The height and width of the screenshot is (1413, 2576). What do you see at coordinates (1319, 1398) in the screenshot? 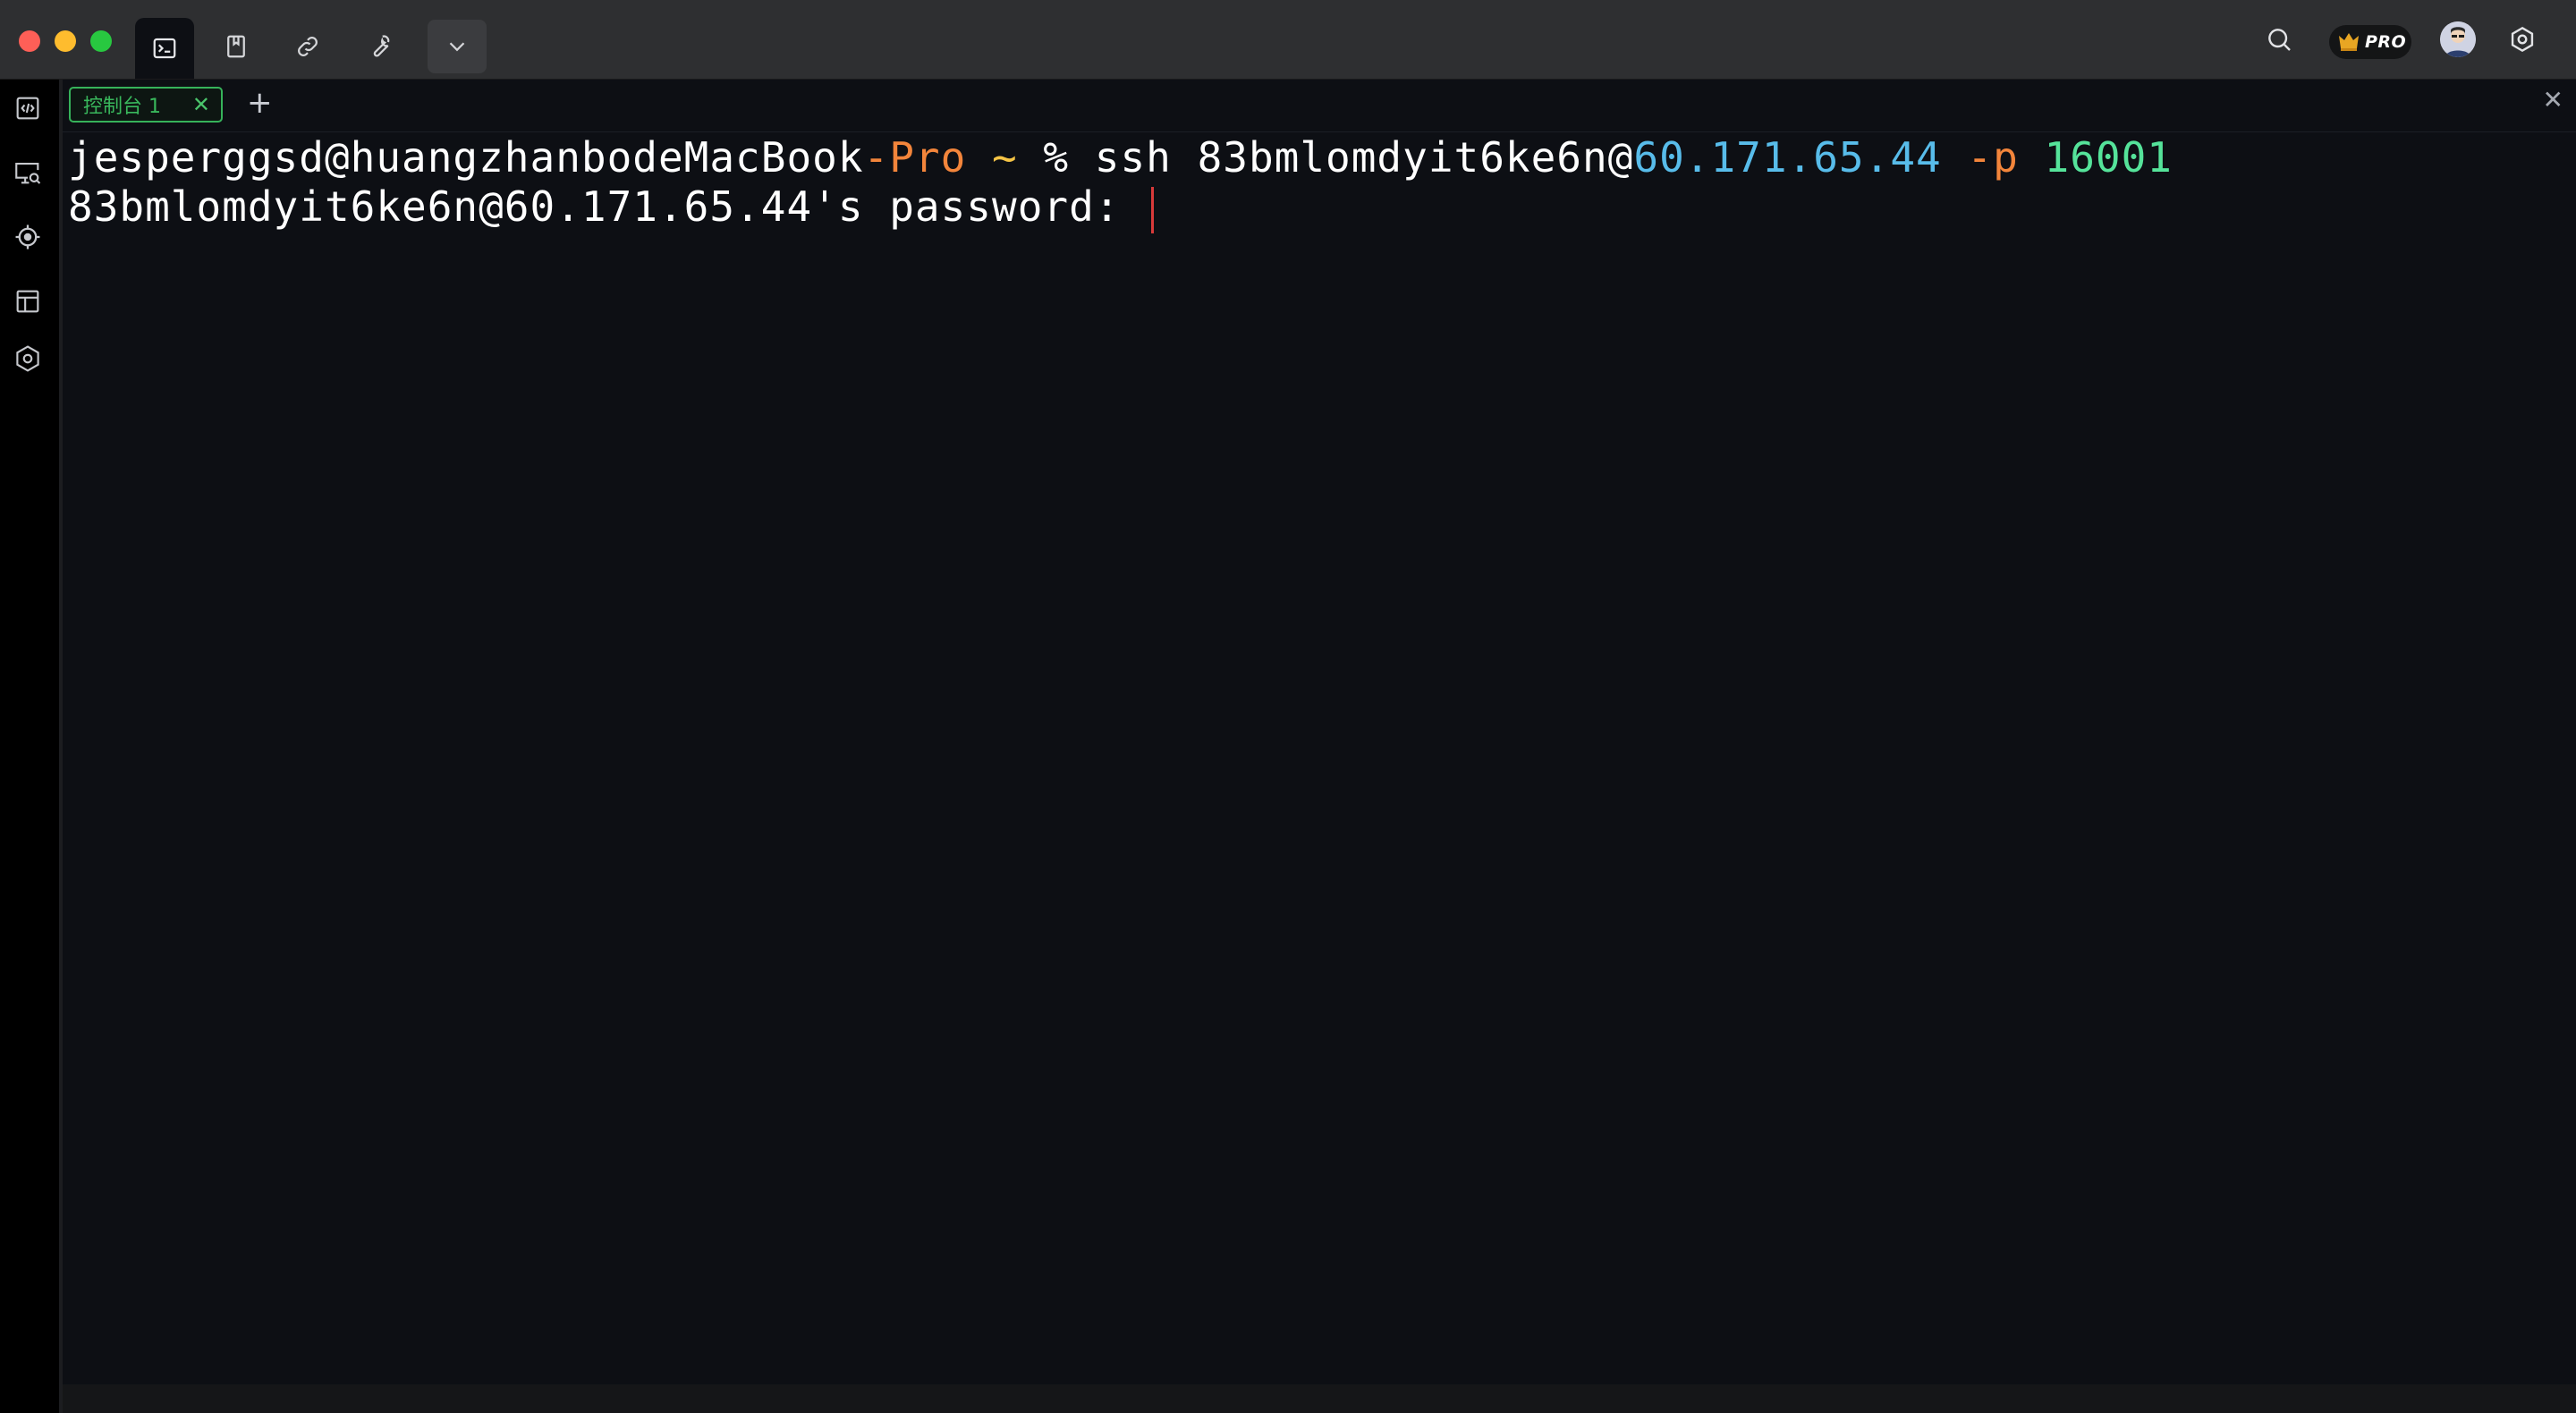
I see `bottom-bar` at bounding box center [1319, 1398].